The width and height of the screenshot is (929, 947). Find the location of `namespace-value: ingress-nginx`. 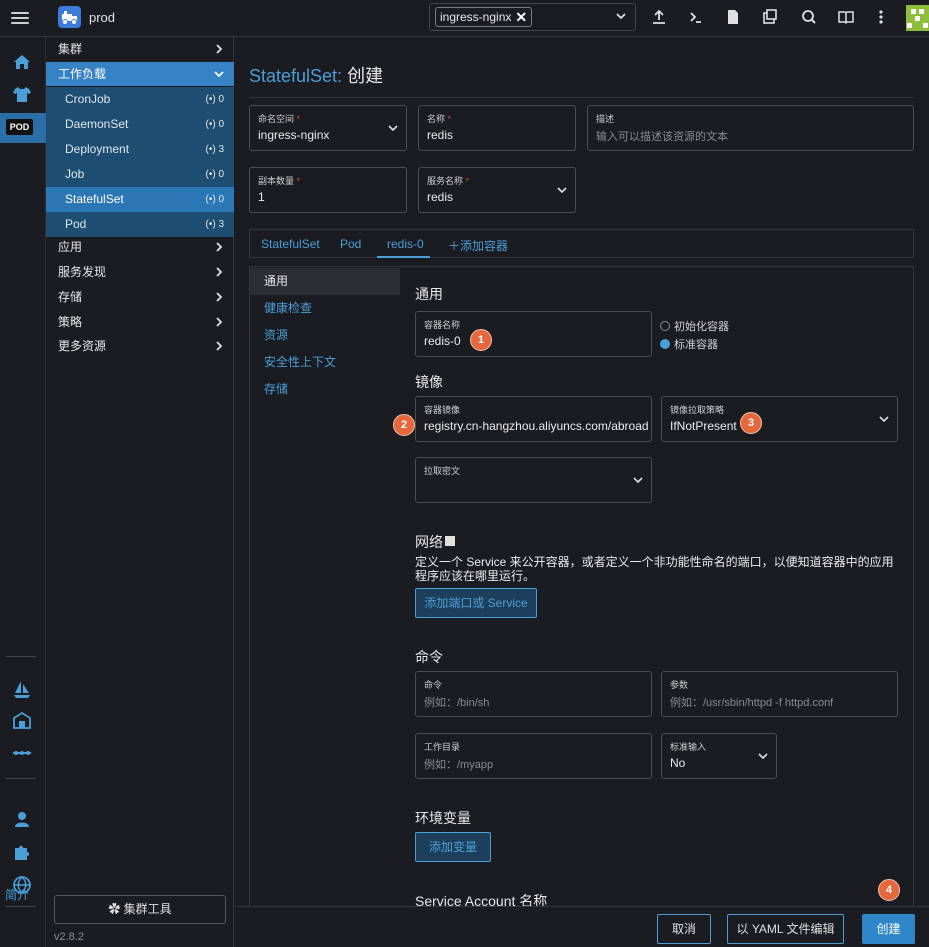

namespace-value: ingress-nginx is located at coordinates (294, 135).